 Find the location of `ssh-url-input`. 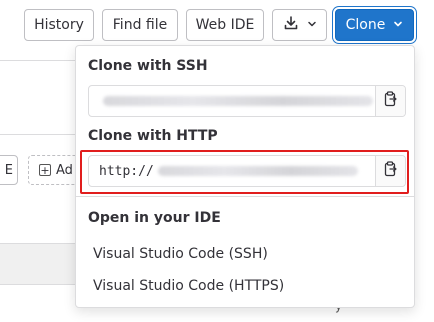

ssh-url-input is located at coordinates (232, 101).